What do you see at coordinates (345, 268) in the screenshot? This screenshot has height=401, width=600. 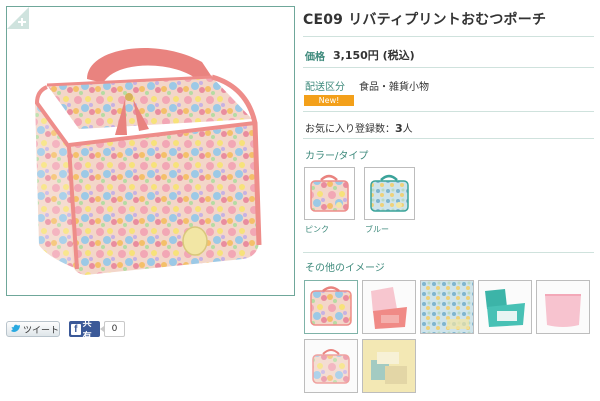 I see `other-images-heading: その他のイメージ` at bounding box center [345, 268].